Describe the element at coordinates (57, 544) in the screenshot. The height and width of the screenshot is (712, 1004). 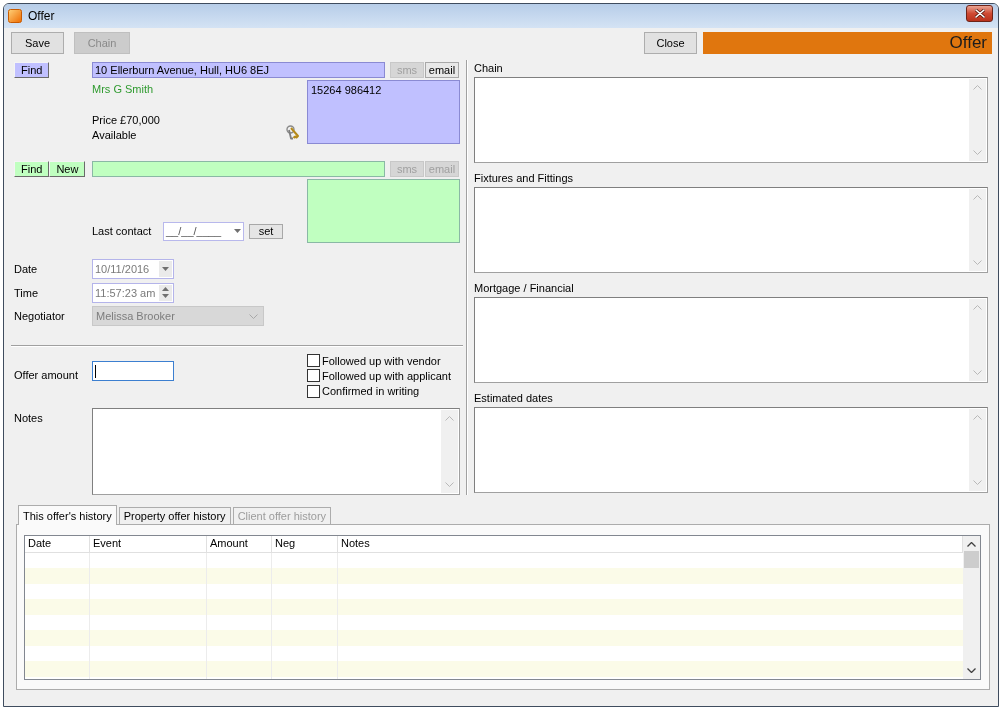
I see `column-header: Date` at that location.